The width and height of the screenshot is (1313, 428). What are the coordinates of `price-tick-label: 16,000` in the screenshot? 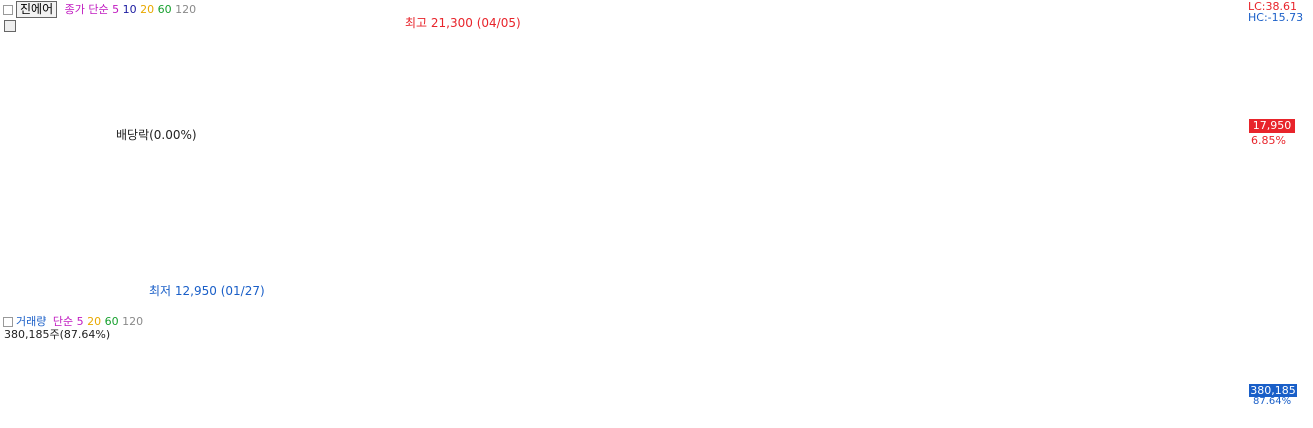 It's located at (1269, 191).